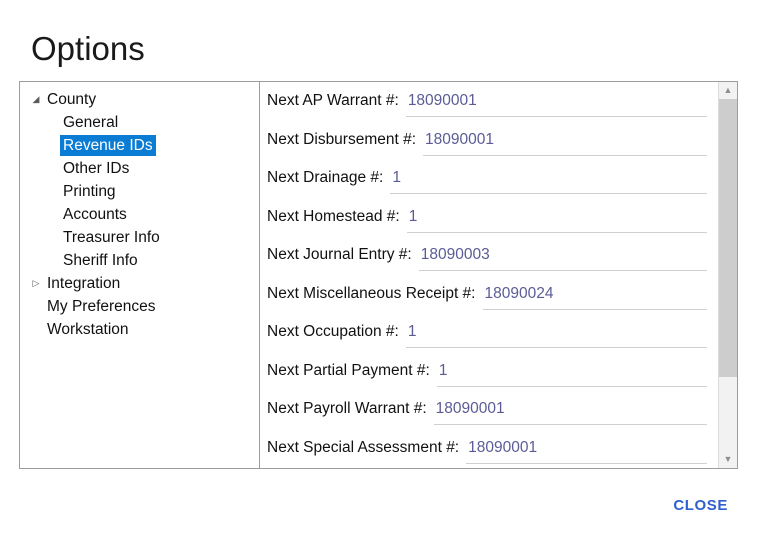 Image resolution: width=760 pixels, height=560 pixels. What do you see at coordinates (333, 331) in the screenshot?
I see `label-next-occupation: Next Occupation #:` at bounding box center [333, 331].